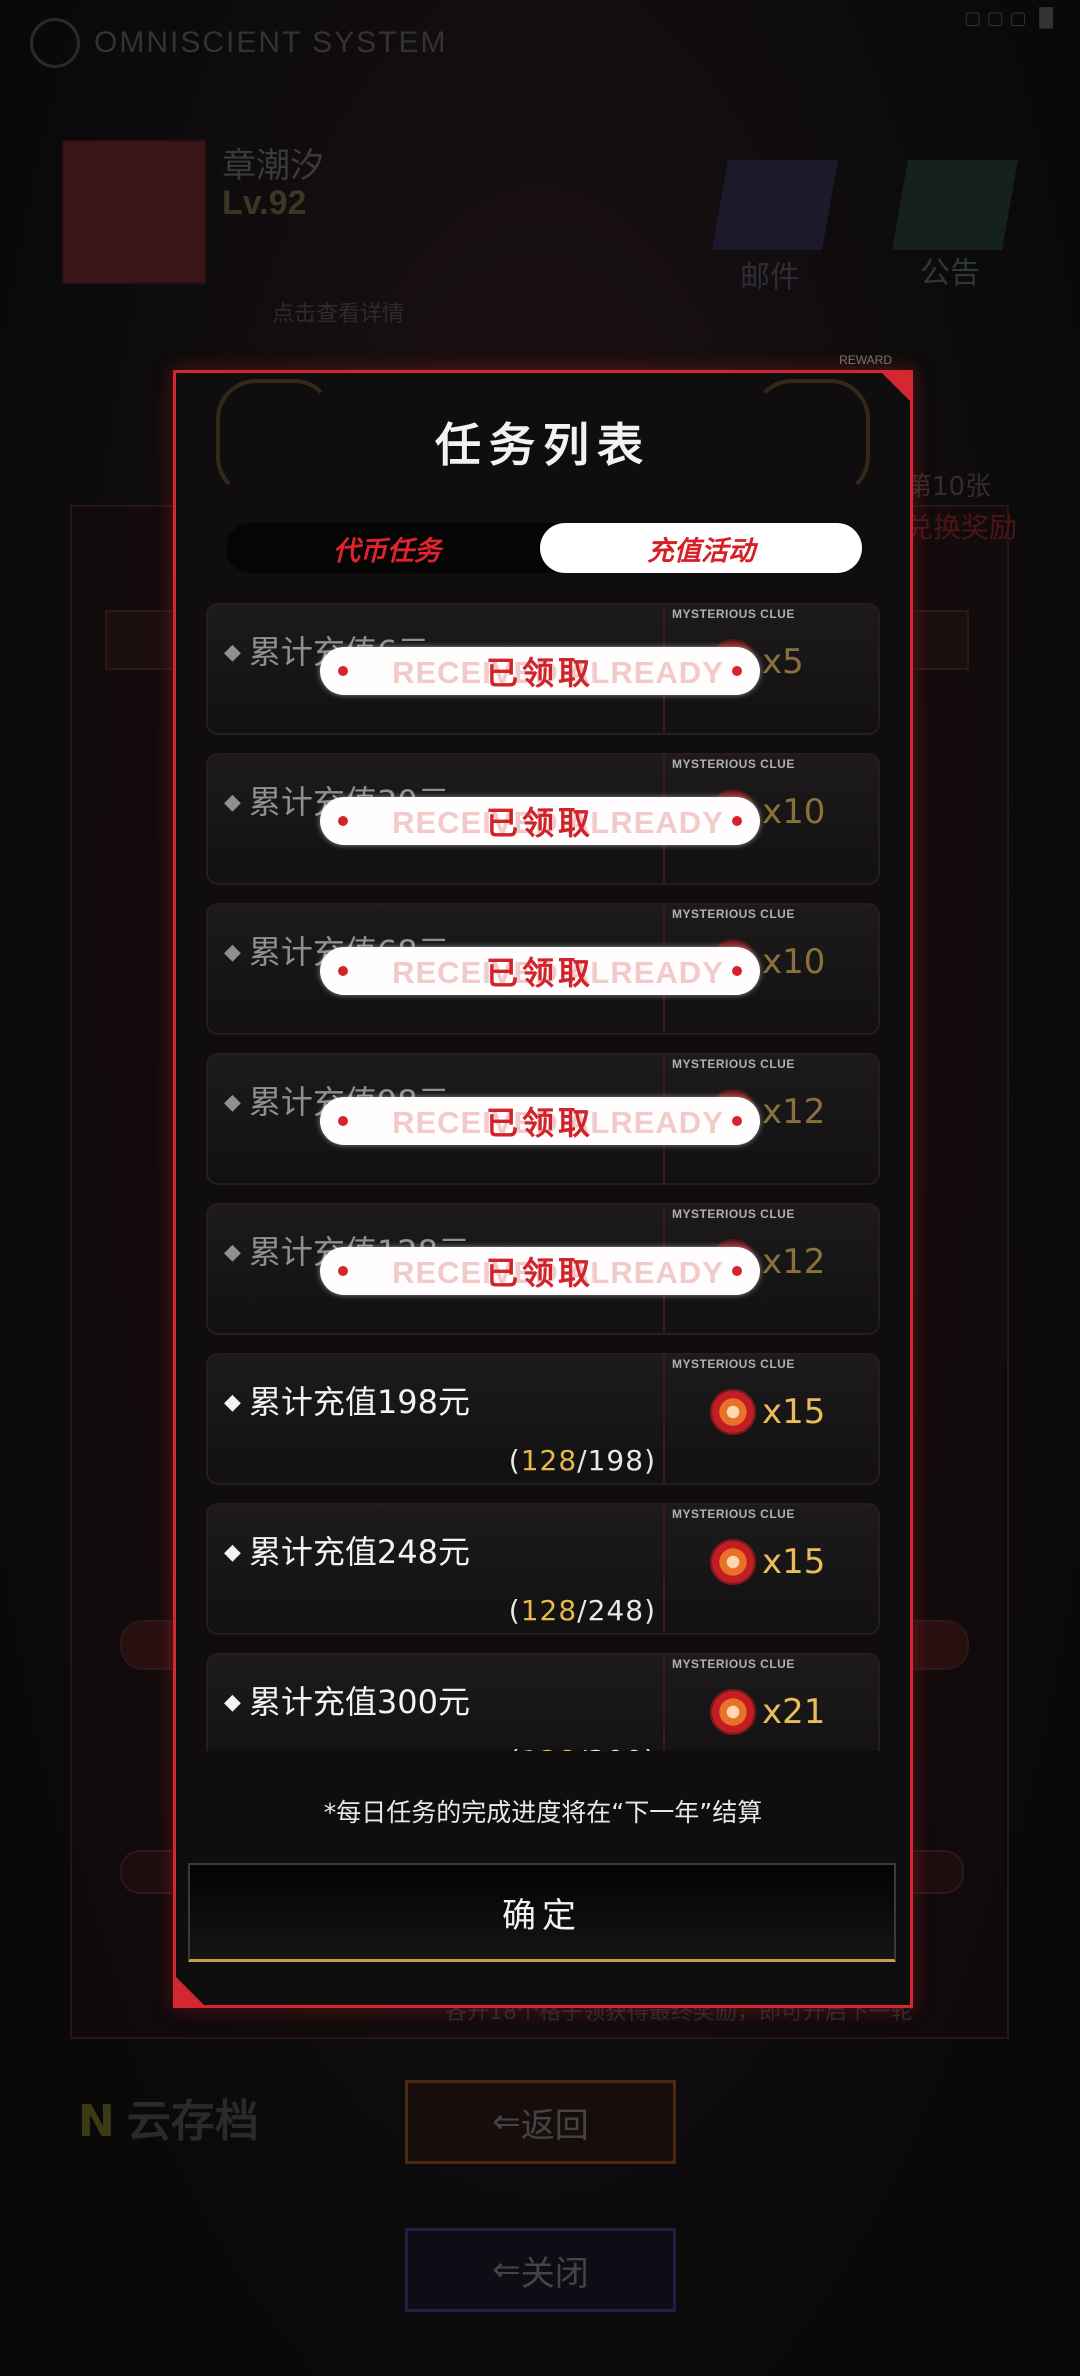 The width and height of the screenshot is (1080, 2376). I want to click on task-row: ◆ 累计充值300元 MYSTERIOUS CLUE x21 (128/300), so click(543, 1702).